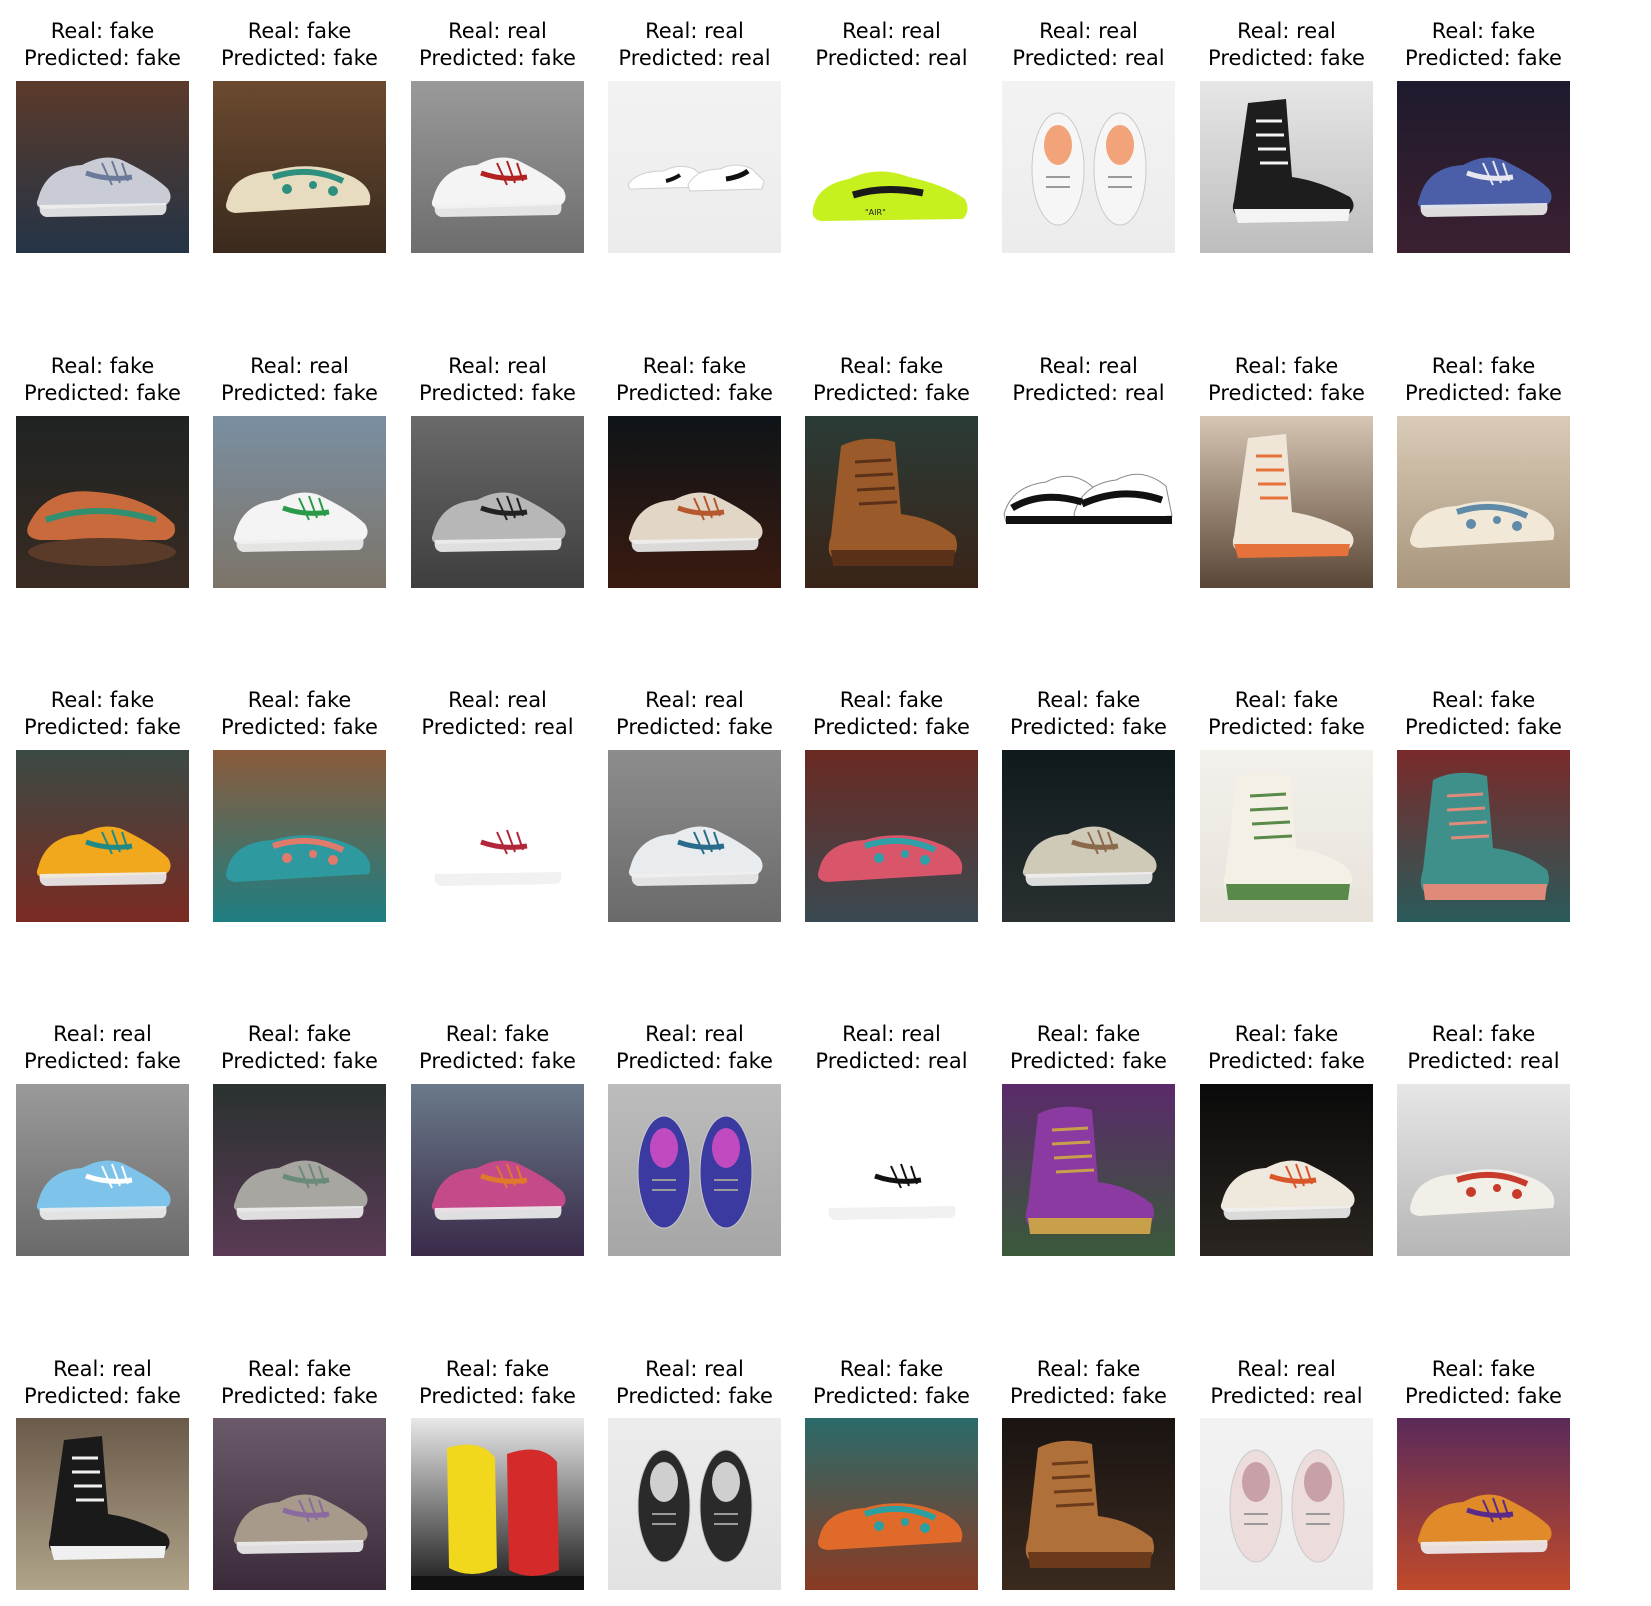 The width and height of the screenshot is (1651, 1606). I want to click on sample-caption: Real: fake Predicted: real, so click(1484, 1048).